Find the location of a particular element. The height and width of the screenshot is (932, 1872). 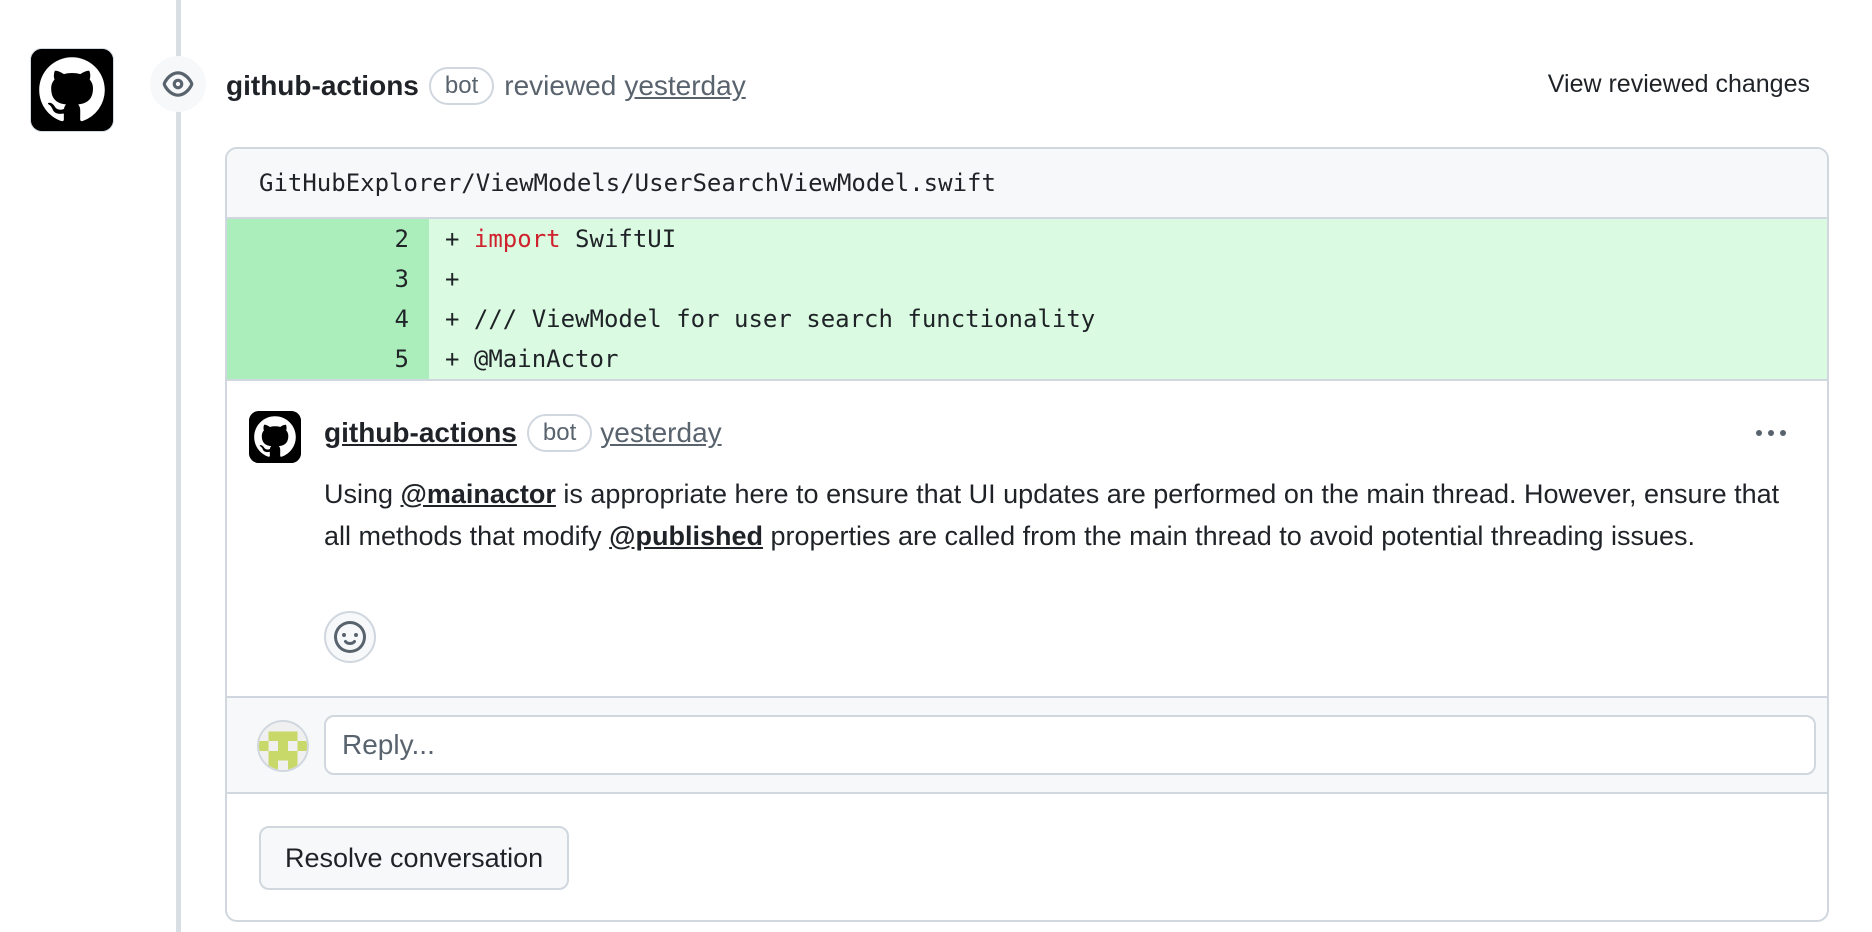

diff-line: 2 + import SwiftUI is located at coordinates (1027, 239).